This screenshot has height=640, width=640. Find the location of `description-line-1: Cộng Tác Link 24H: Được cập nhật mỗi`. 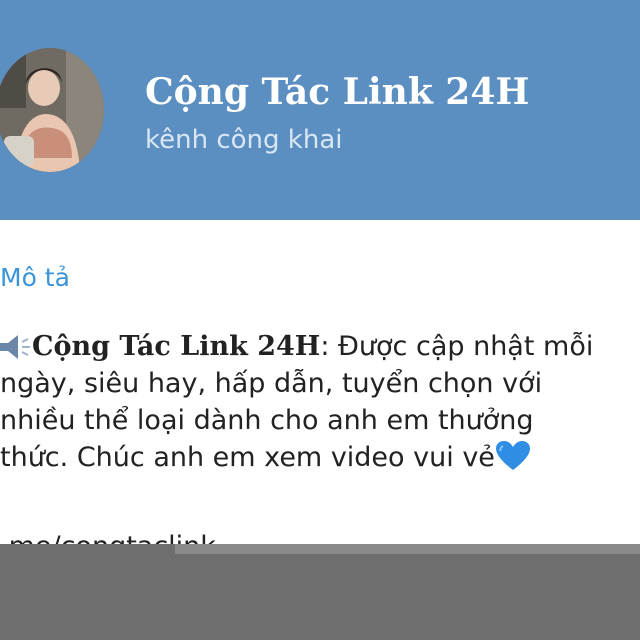

description-line-1: Cộng Tác Link 24H: Được cập nhật mỗi is located at coordinates (320, 346).